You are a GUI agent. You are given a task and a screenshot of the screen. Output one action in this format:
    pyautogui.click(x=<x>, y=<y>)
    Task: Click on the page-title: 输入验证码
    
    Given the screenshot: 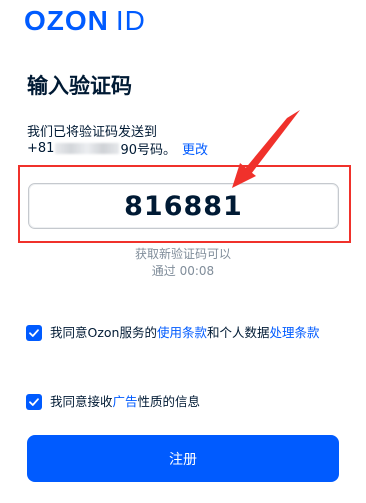 What is the action you would take?
    pyautogui.click(x=79, y=86)
    